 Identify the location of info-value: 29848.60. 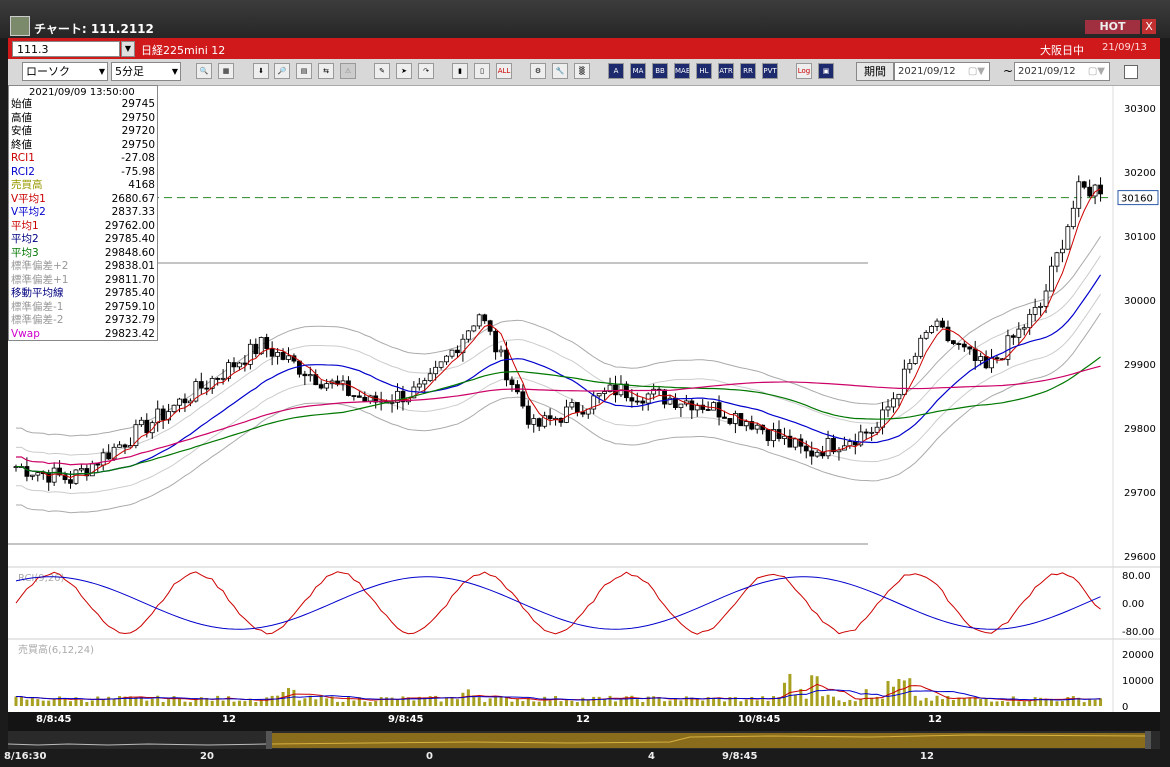
(129, 252).